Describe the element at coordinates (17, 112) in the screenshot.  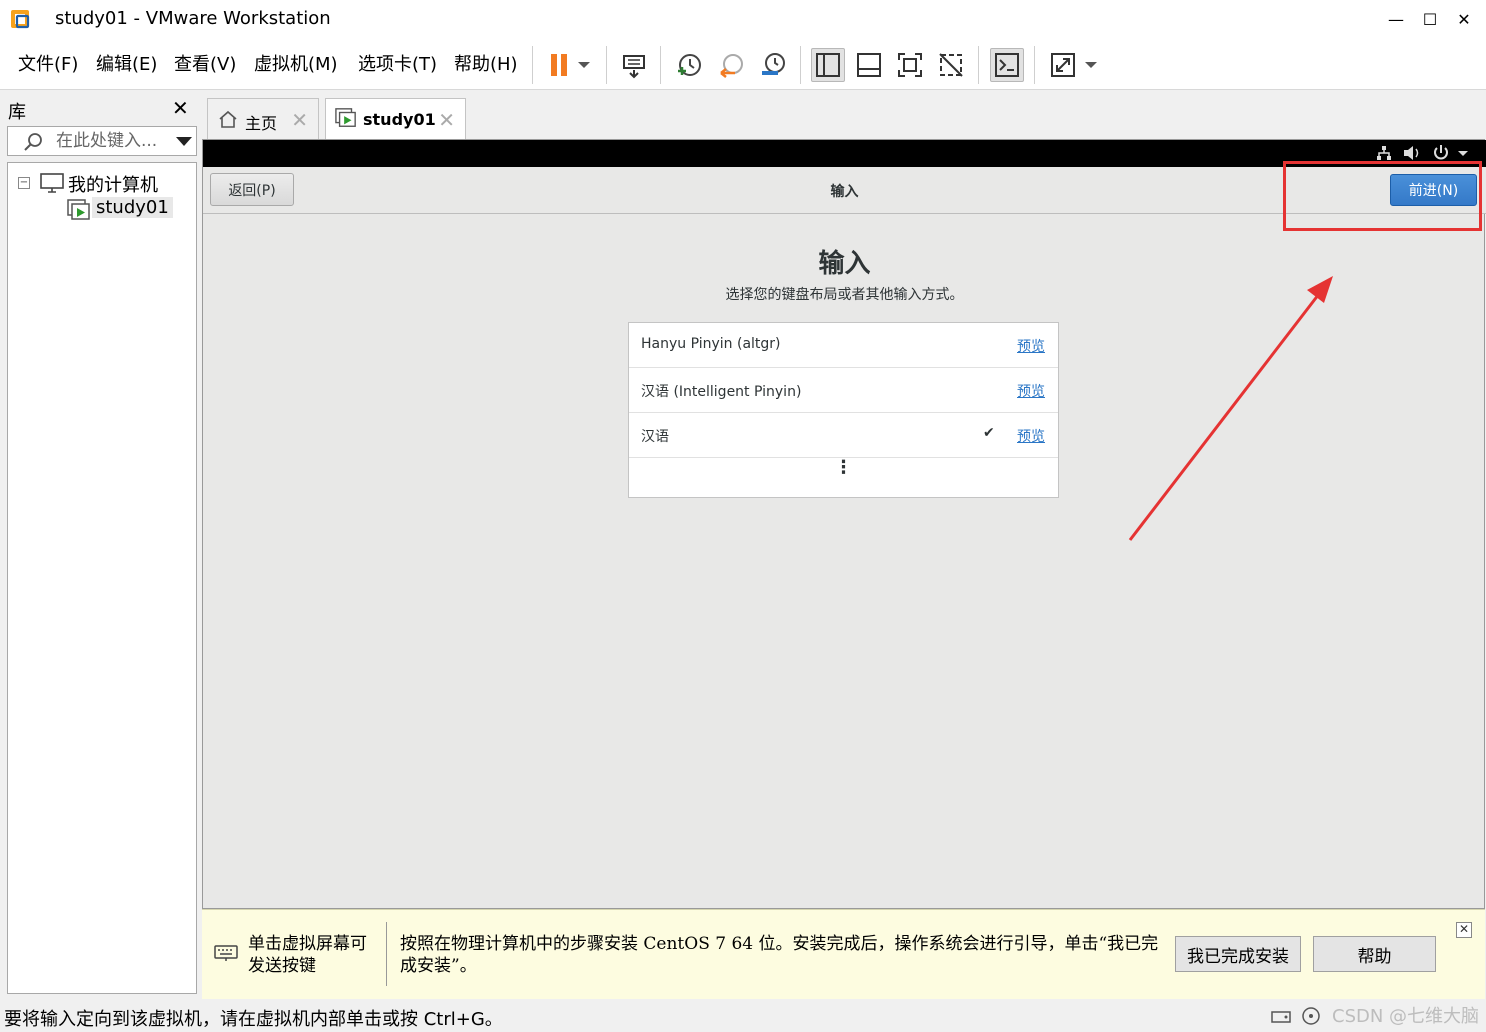
I see `library-title: 库` at that location.